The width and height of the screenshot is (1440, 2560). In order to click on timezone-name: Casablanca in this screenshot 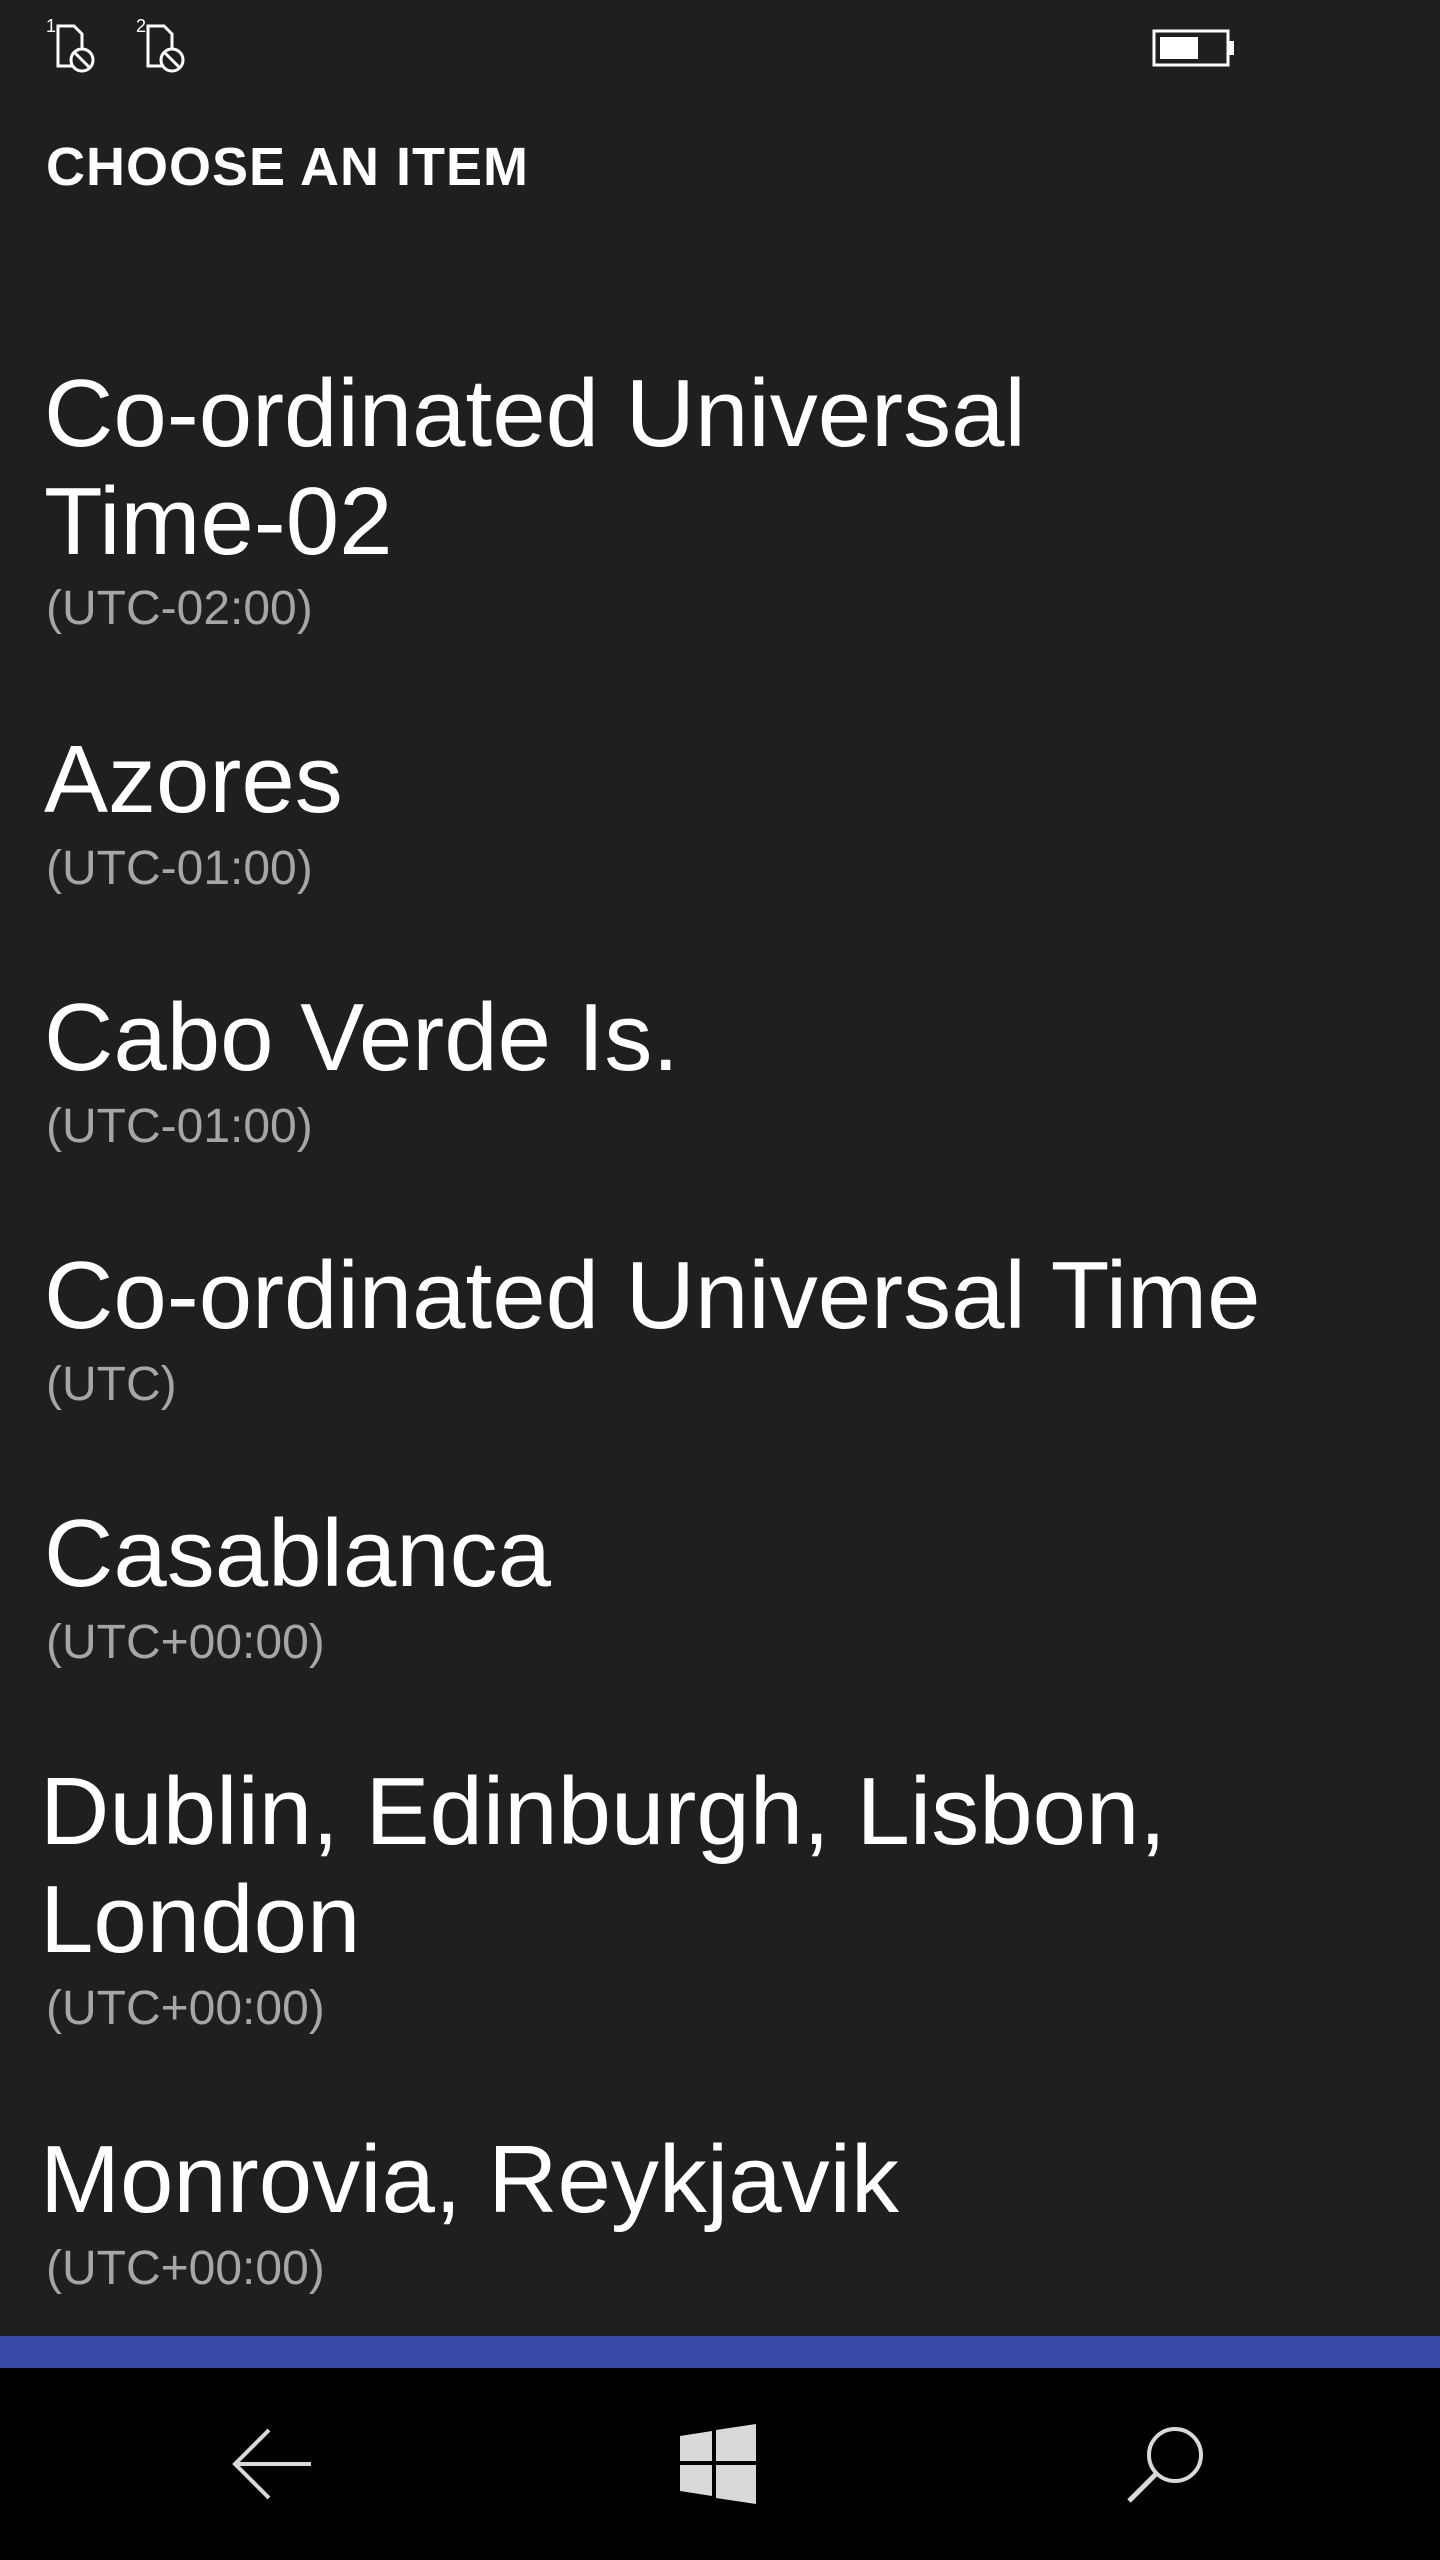, I will do `click(297, 1553)`.